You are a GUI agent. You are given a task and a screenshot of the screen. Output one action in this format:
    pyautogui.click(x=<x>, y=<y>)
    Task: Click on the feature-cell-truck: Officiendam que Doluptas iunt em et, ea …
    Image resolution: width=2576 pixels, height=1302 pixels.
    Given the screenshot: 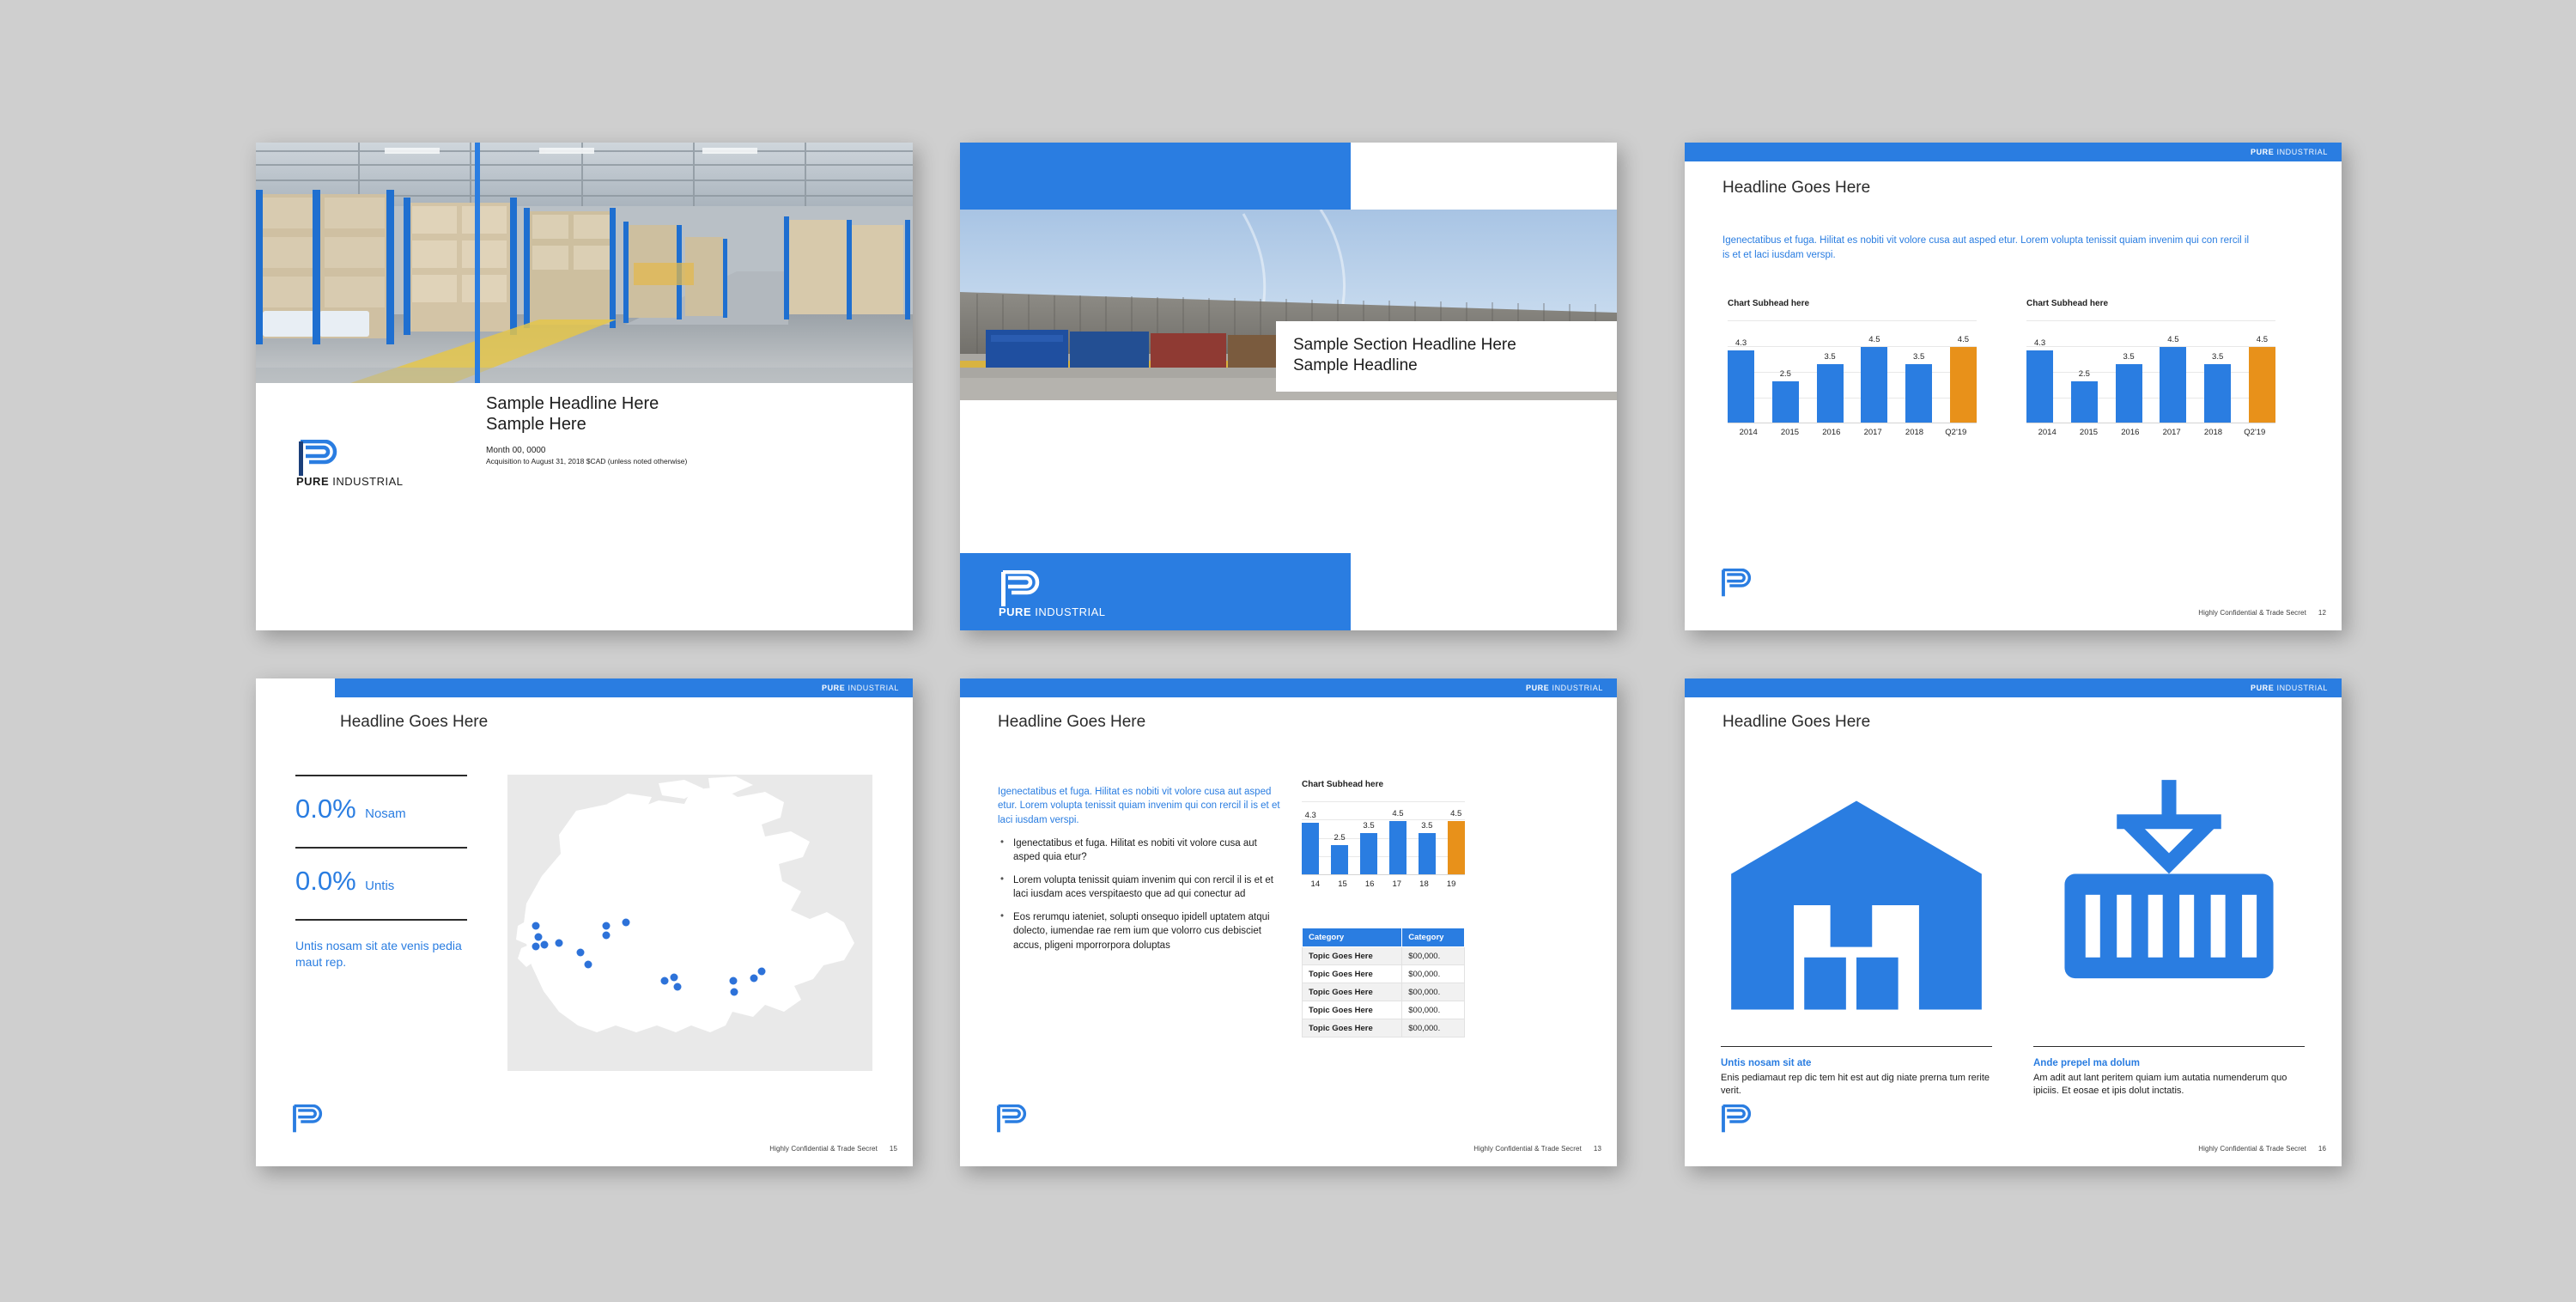 What is the action you would take?
    pyautogui.click(x=1857, y=1149)
    